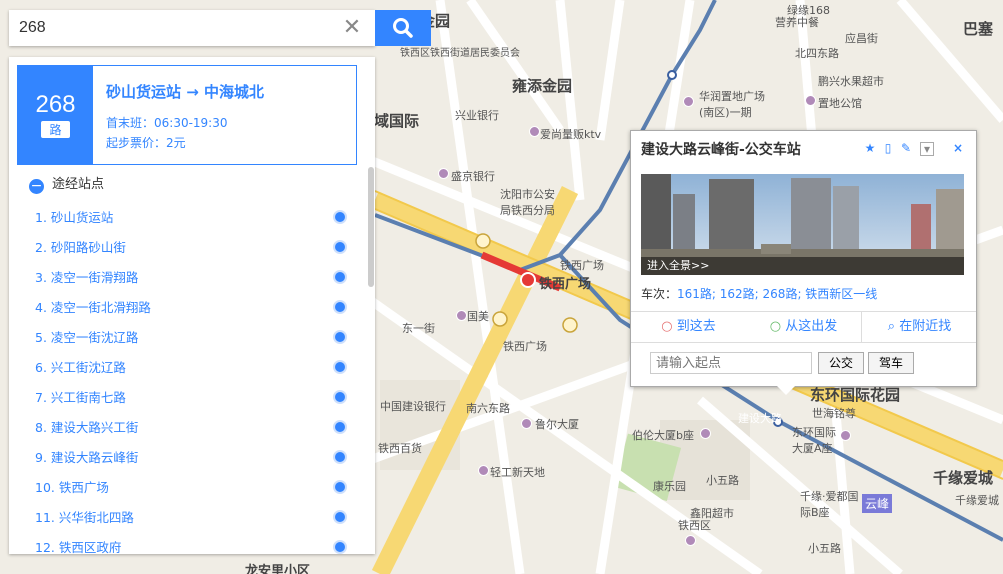 This screenshot has height=574, width=1003. What do you see at coordinates (473, 176) in the screenshot?
I see `map-label: 盛京银行` at bounding box center [473, 176].